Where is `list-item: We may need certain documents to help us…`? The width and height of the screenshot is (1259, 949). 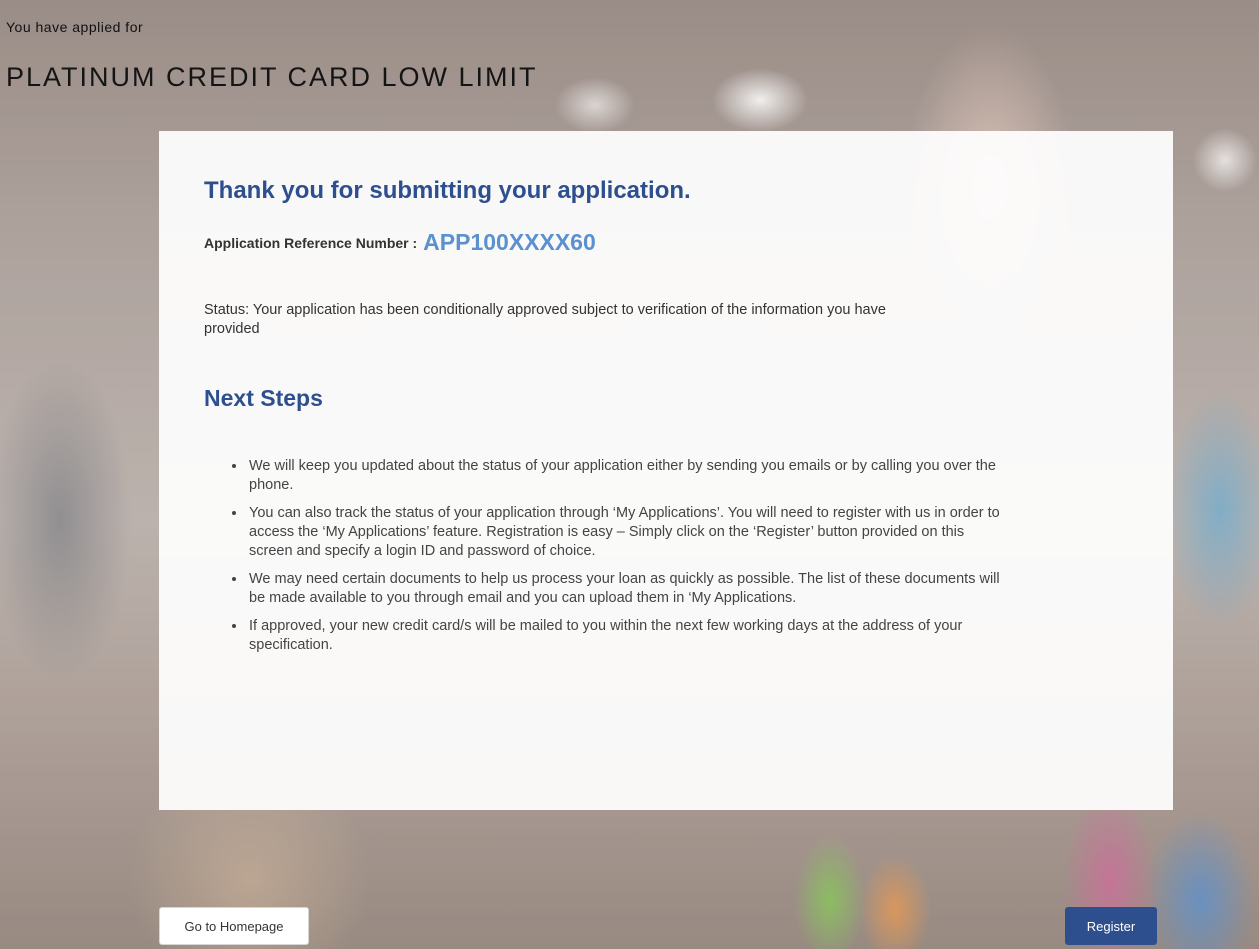 list-item: We may need certain documents to help us… is located at coordinates (627, 589).